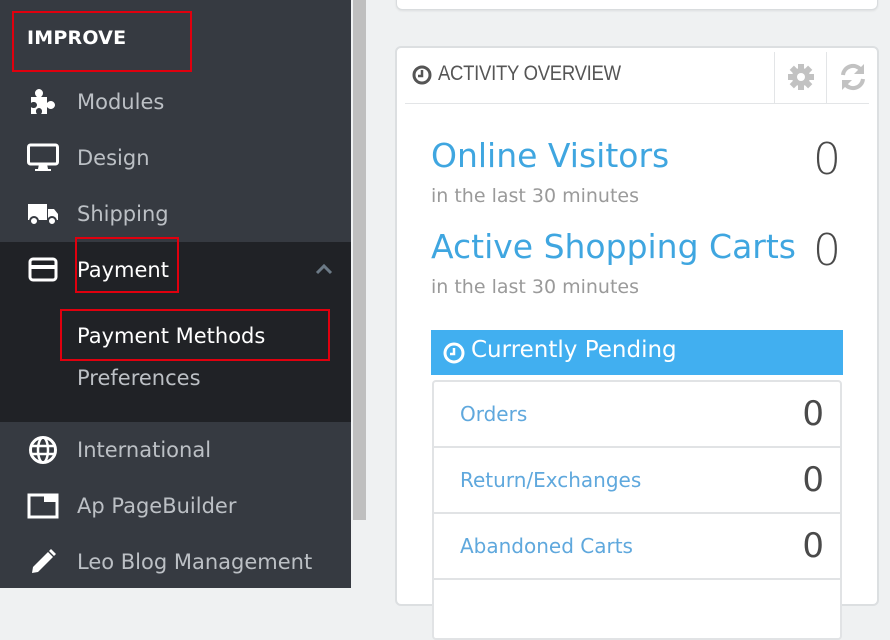 This screenshot has height=640, width=890. I want to click on sidebar-scrollbar, so click(359, 260).